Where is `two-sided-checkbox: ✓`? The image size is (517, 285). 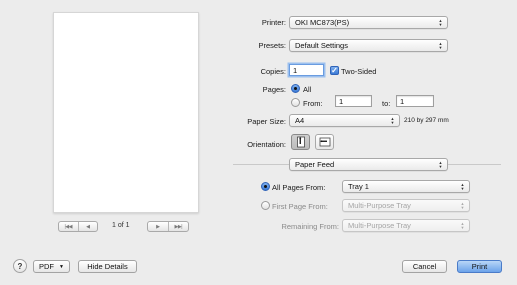 two-sided-checkbox: ✓ is located at coordinates (334, 70).